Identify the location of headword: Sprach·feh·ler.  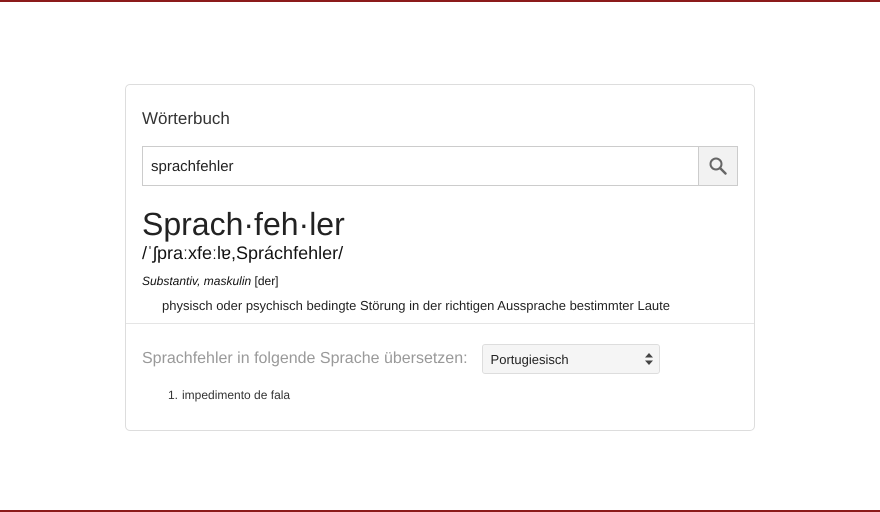
(244, 224).